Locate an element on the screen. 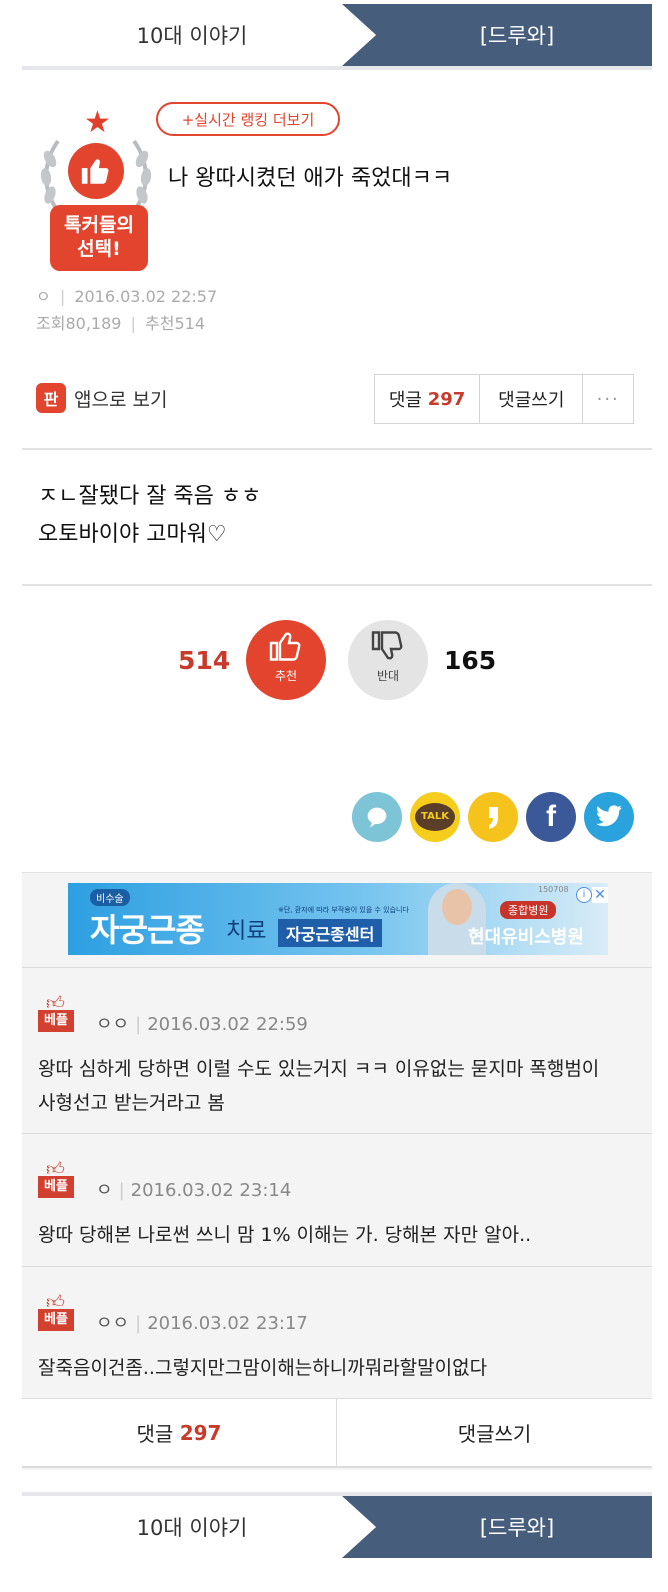  more-options-icon: ··· is located at coordinates (608, 399).